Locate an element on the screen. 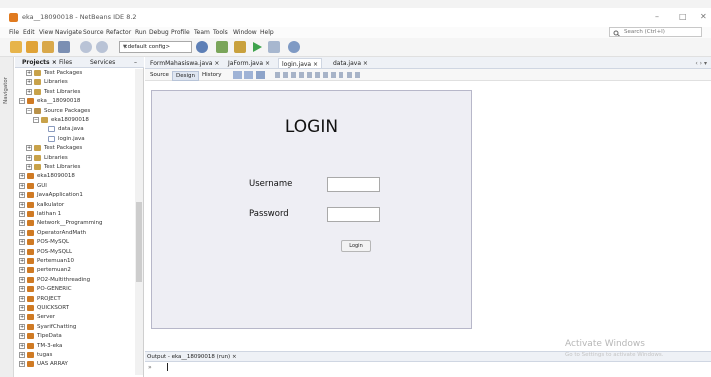 Image resolution: width=711 pixels, height=377 pixels. tree-item: − eka__18090018 is located at coordinates (49, 102).